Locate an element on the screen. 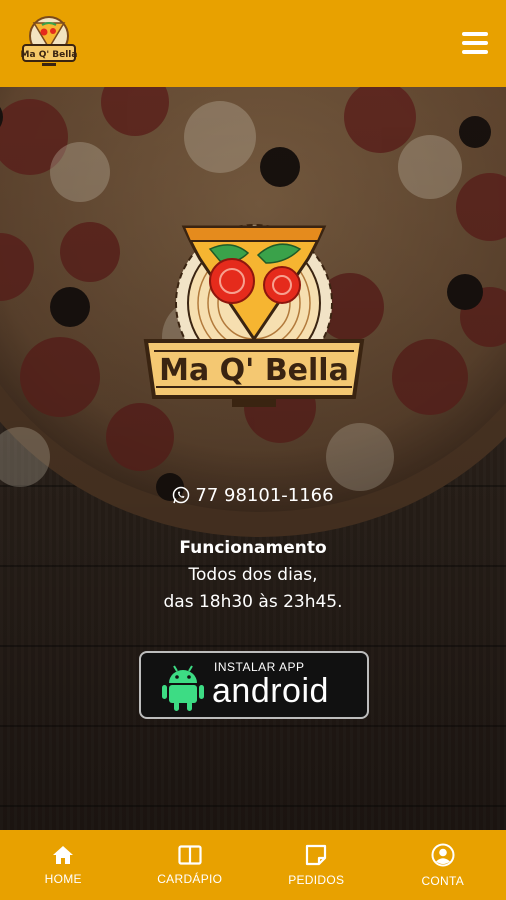 The height and width of the screenshot is (900, 506). top-bar: Ma Q' Bella is located at coordinates (253, 43).